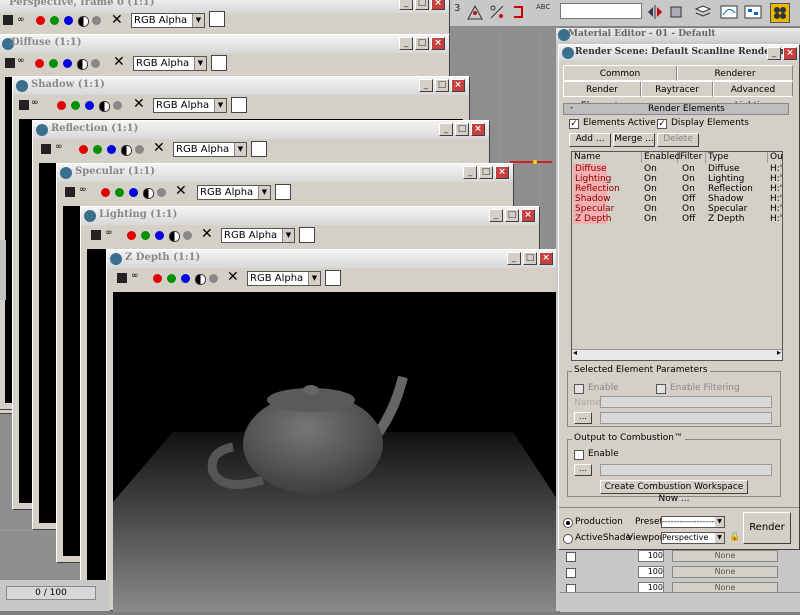 This screenshot has height=615, width=800. Describe the element at coordinates (729, 12) in the screenshot. I see `curve-editor-icon` at that location.